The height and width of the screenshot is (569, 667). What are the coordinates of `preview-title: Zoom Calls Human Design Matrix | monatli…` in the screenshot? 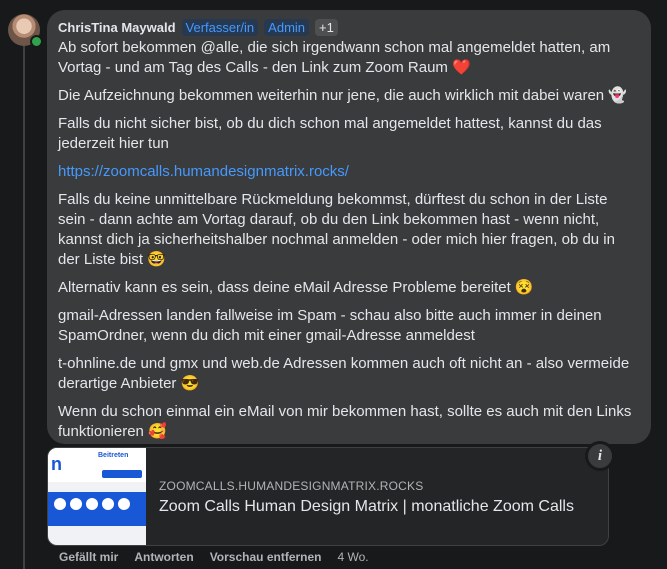 It's located at (366, 507).